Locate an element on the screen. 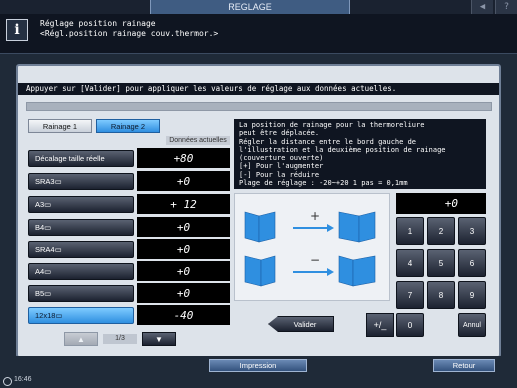 The height and width of the screenshot is (388, 517). row-label-actual-size-offset: Décalage taille réelle is located at coordinates (81, 158).